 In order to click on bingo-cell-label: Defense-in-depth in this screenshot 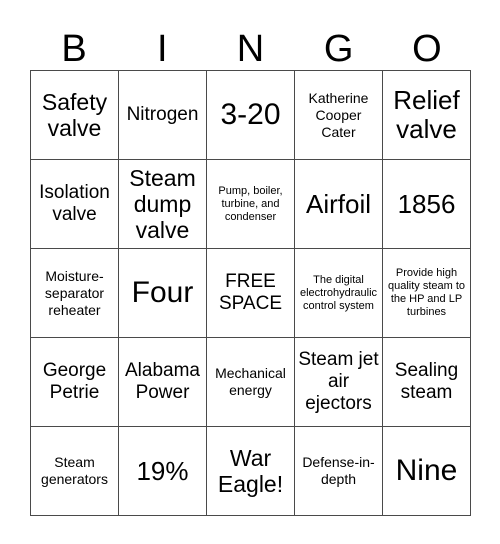, I will do `click(338, 470)`.